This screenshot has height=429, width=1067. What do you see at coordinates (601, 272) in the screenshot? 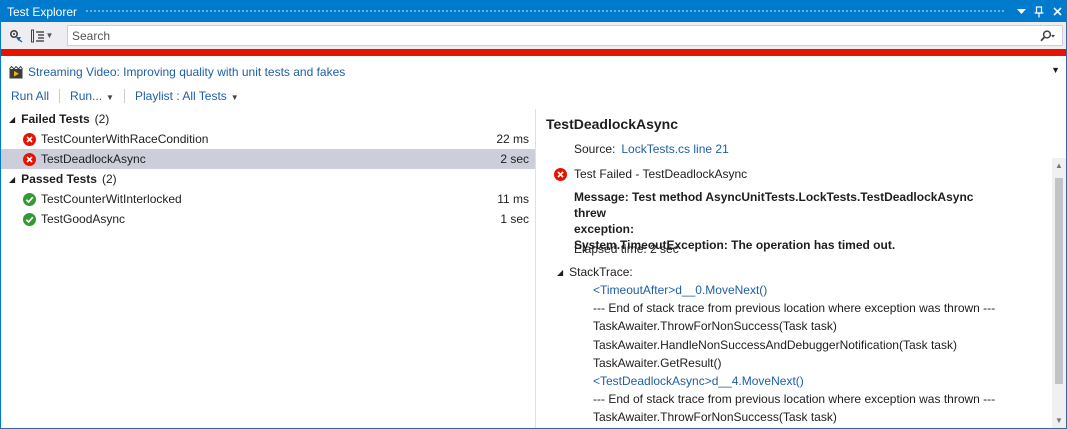
I see `stacktrace-label: StackTrace:` at bounding box center [601, 272].